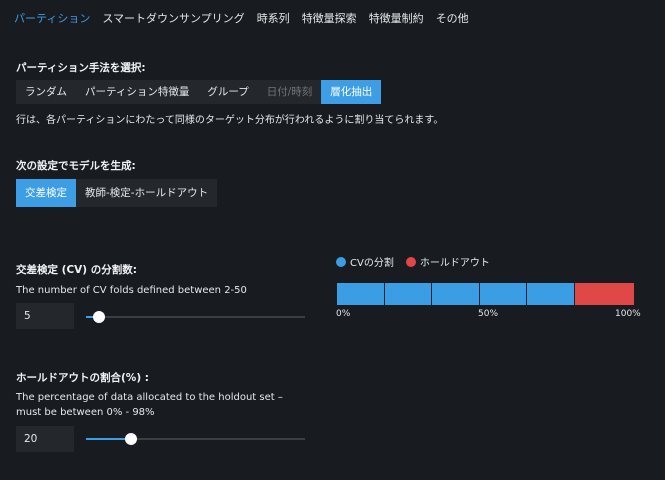 This screenshot has width=665, height=480. I want to click on partition-method-selector: ランダム パーティション特徴量 グループ 日付/時刻 層化抽出, so click(199, 92).